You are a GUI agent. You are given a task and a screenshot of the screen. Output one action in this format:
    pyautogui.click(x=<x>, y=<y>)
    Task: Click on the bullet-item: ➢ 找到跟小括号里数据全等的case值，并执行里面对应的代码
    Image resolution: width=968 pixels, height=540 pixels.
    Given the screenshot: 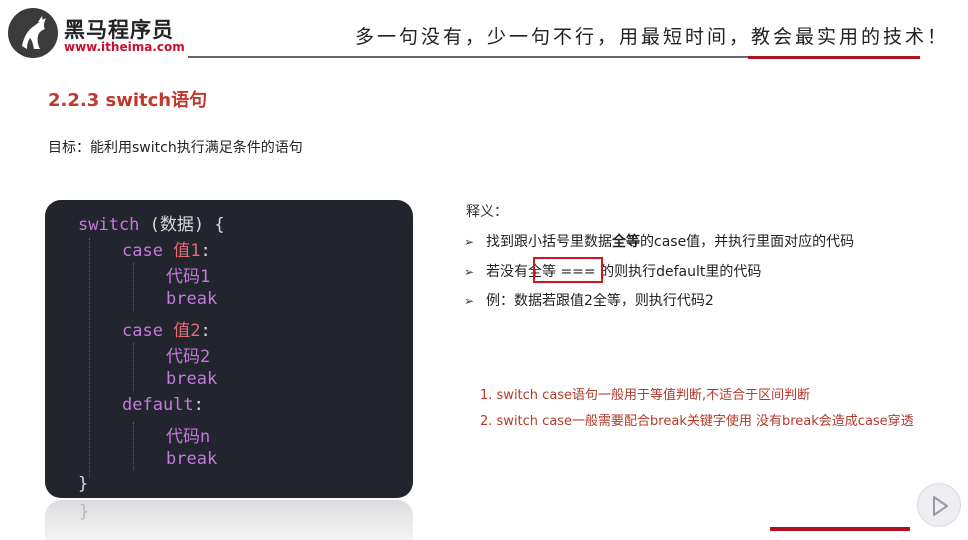 What is the action you would take?
    pyautogui.click(x=659, y=241)
    